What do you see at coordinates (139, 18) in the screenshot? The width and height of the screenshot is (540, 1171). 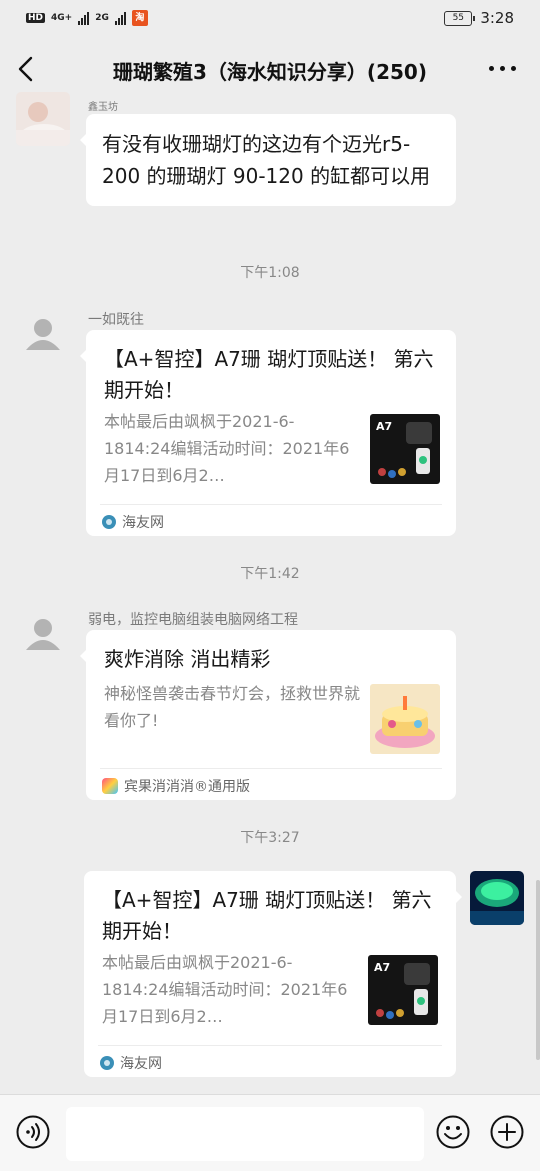 I see `taobao-notification-icon: 淘` at bounding box center [139, 18].